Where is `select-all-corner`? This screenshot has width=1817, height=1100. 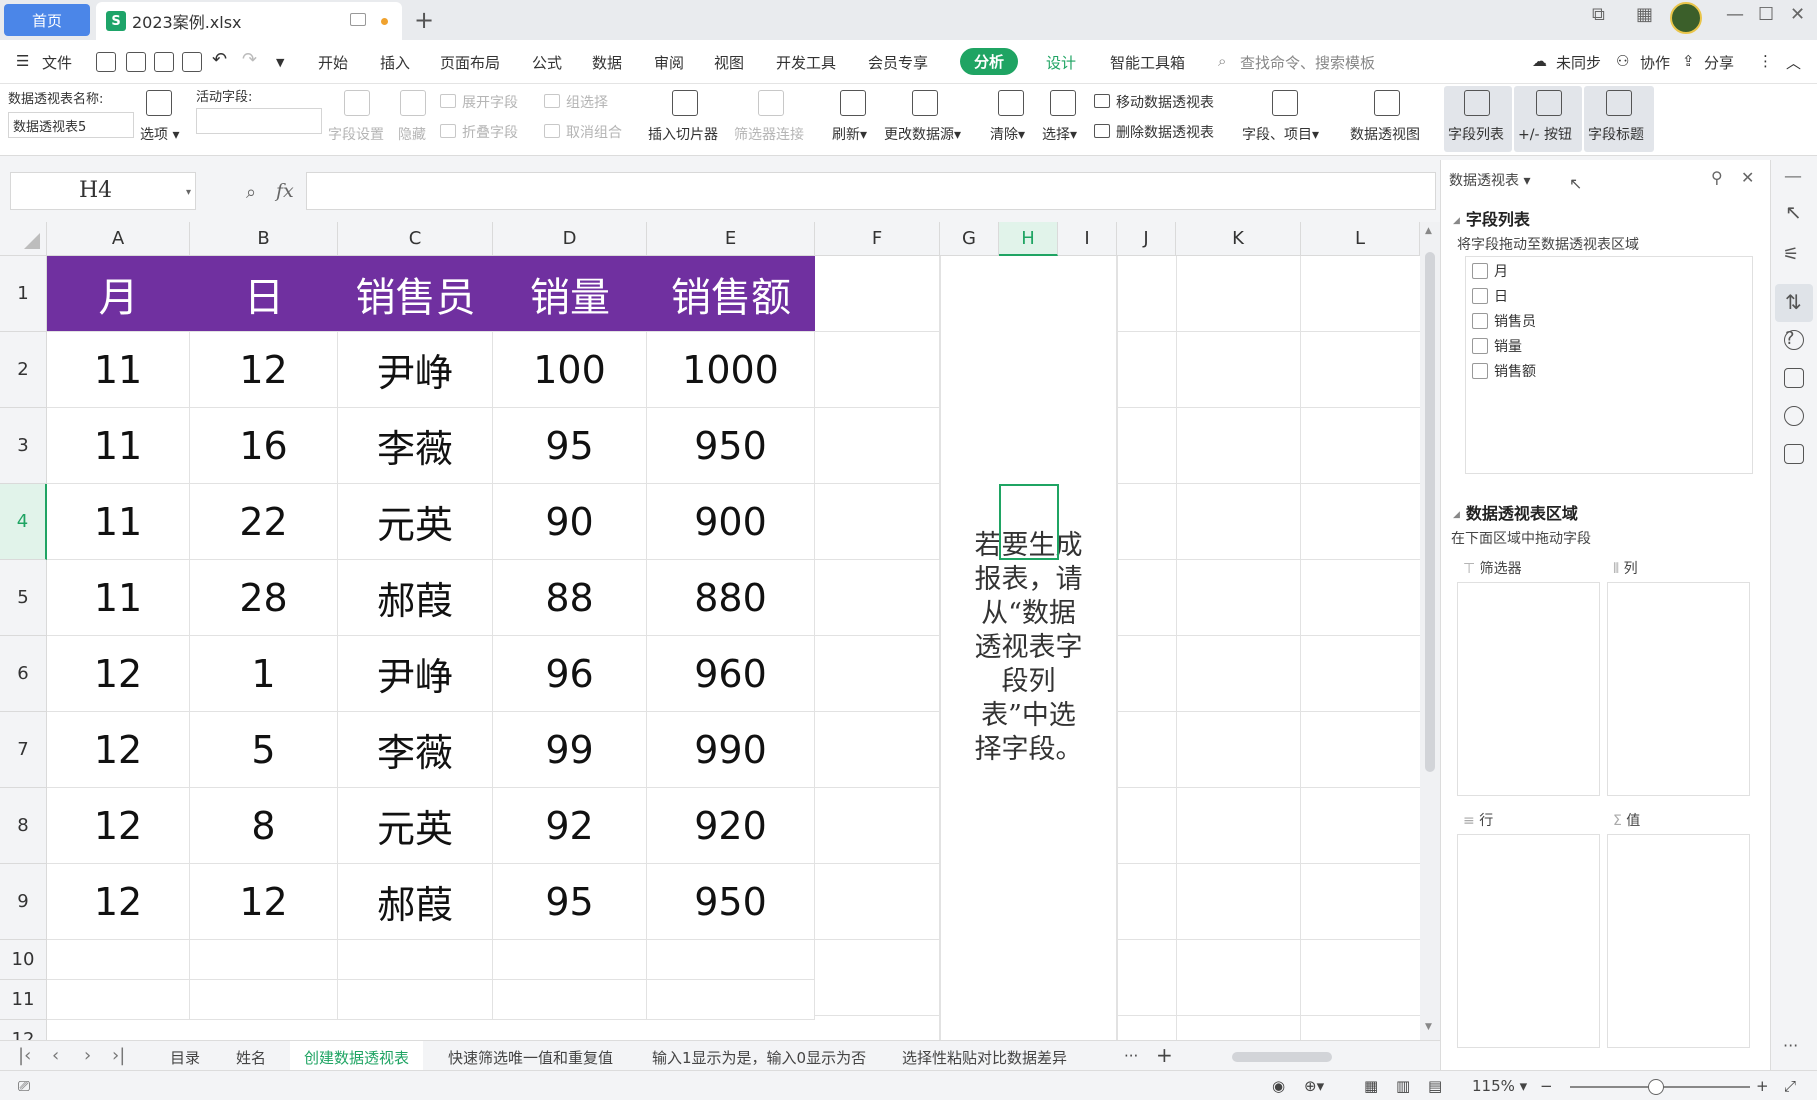
select-all-corner is located at coordinates (23, 239).